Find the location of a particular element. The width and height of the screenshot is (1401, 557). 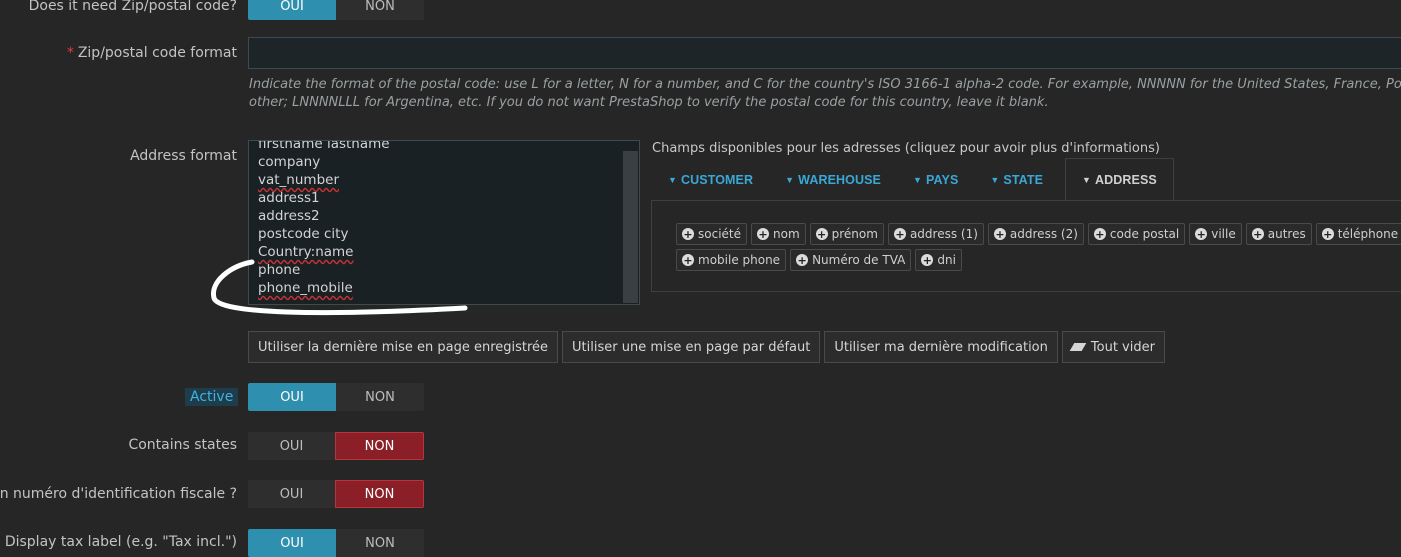

zip-format-label: * Zip/postal code format is located at coordinates (152, 53).